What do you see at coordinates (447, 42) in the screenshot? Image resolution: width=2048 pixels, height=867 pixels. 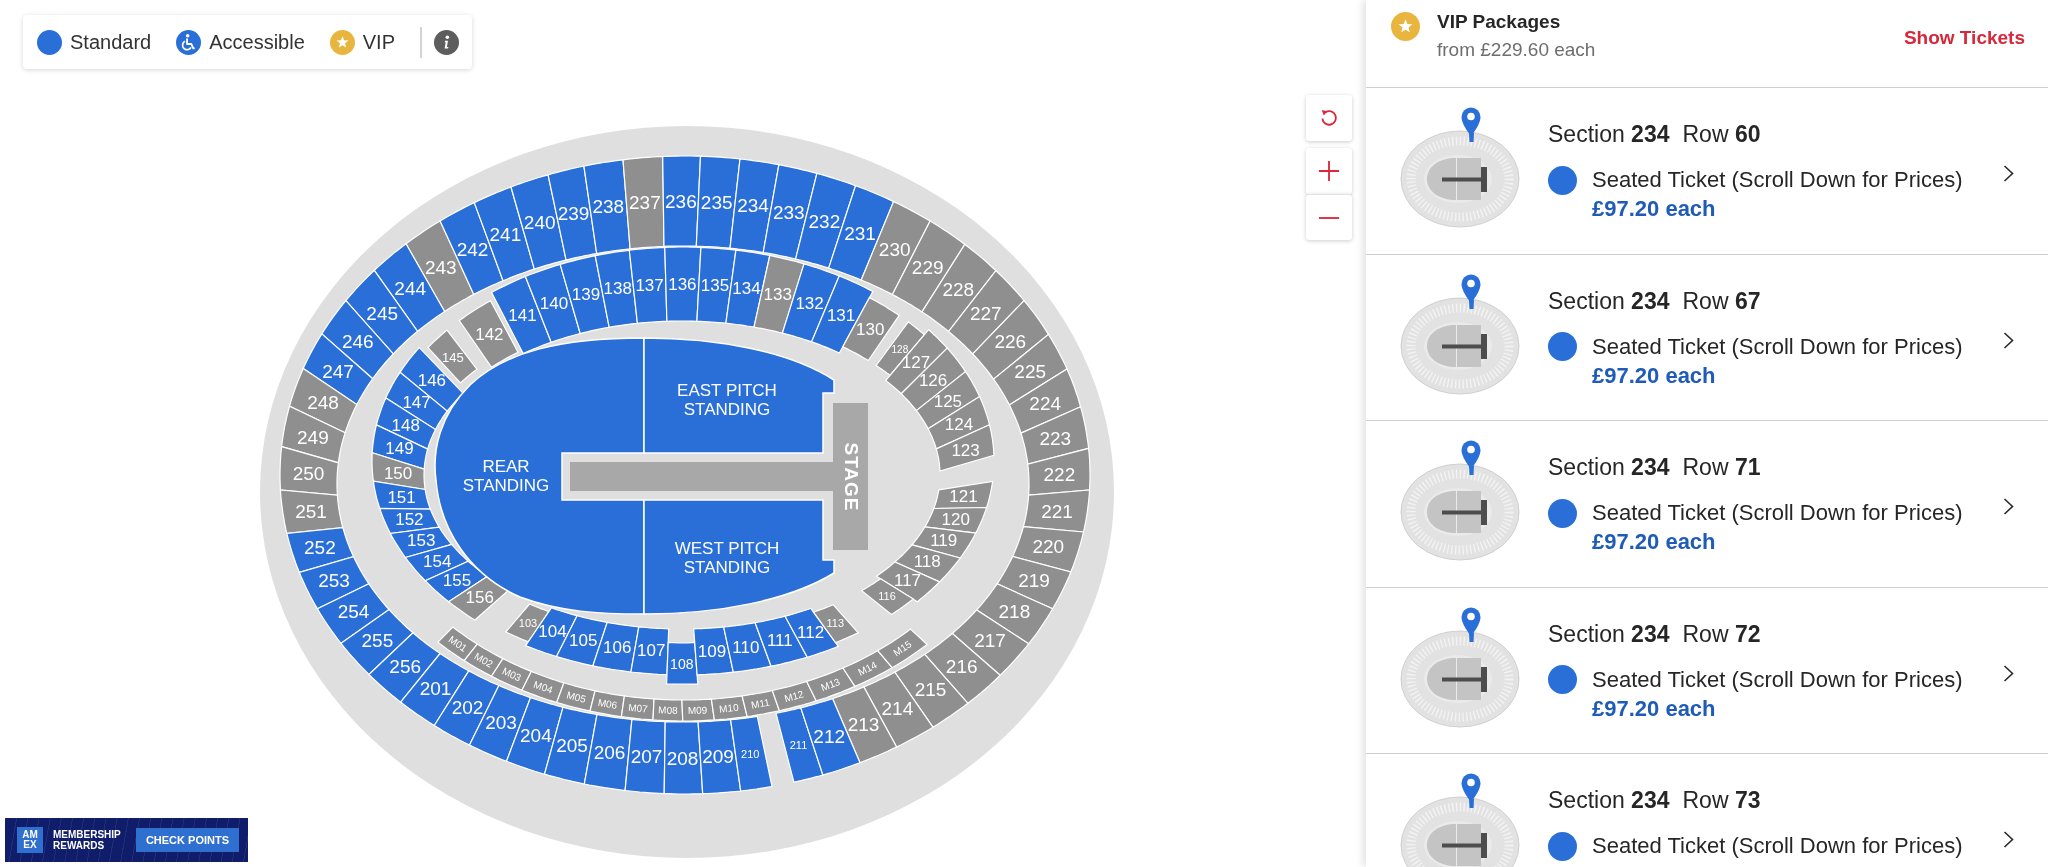 I see `info-icon` at bounding box center [447, 42].